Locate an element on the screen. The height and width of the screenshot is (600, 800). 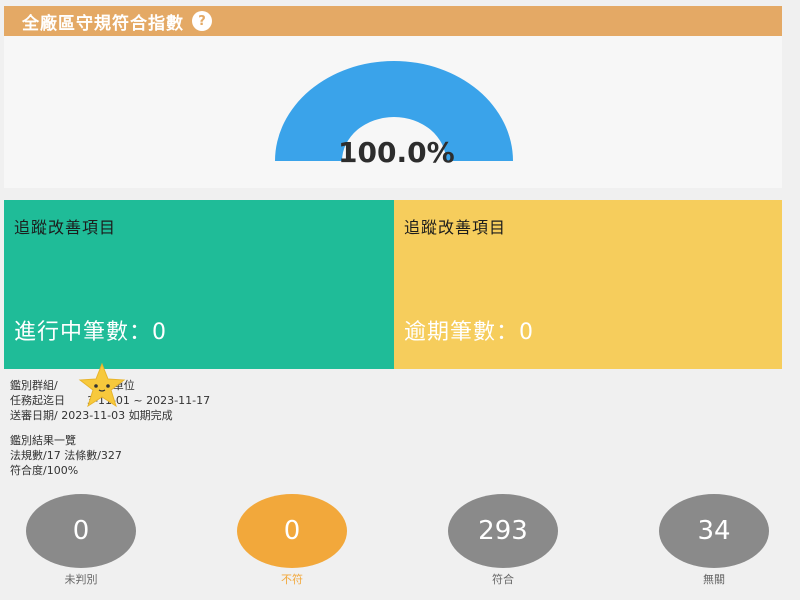
stat-noncompliant: 0 不符 is located at coordinates (292, 540).